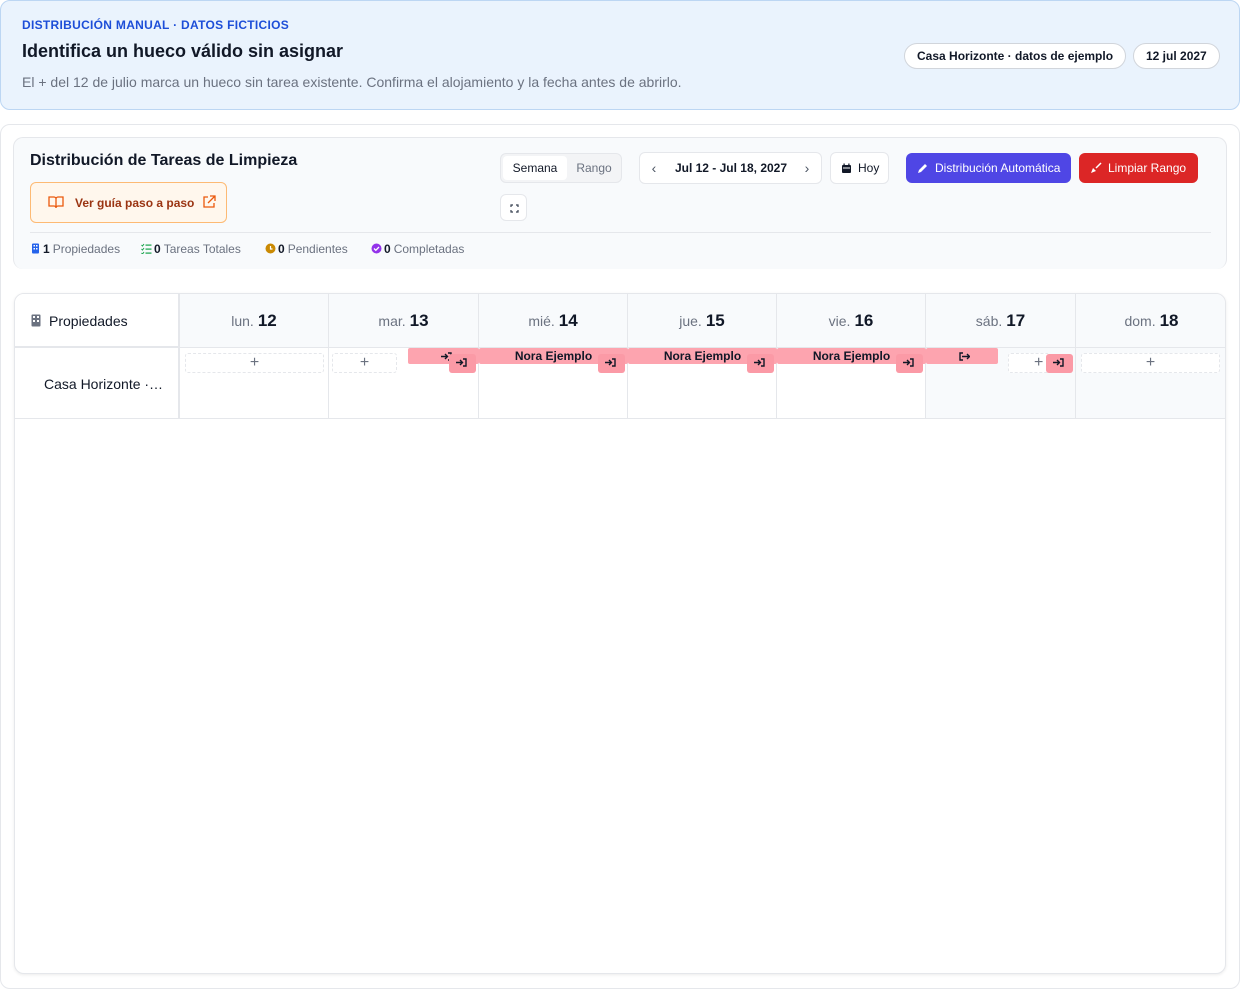  I want to click on calendar-icon, so click(846, 168).